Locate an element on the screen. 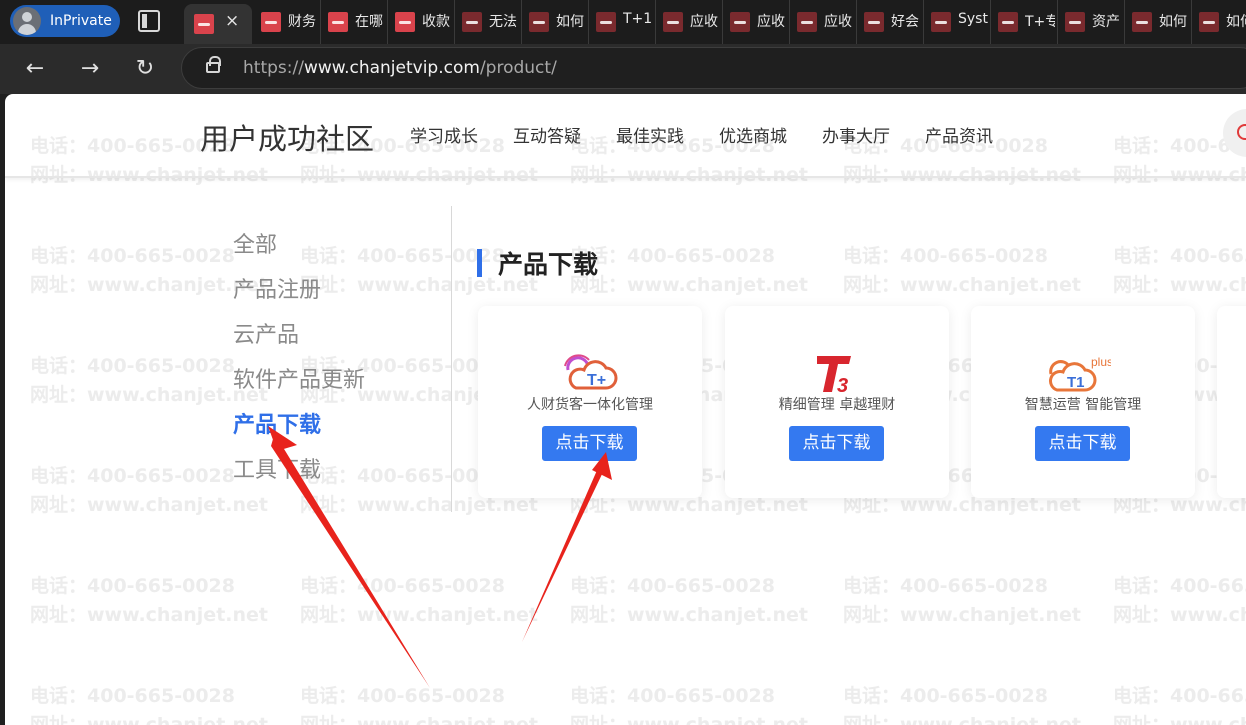 Image resolution: width=1246 pixels, height=725 pixels. annotation-arrow-download is located at coordinates (563, 549).